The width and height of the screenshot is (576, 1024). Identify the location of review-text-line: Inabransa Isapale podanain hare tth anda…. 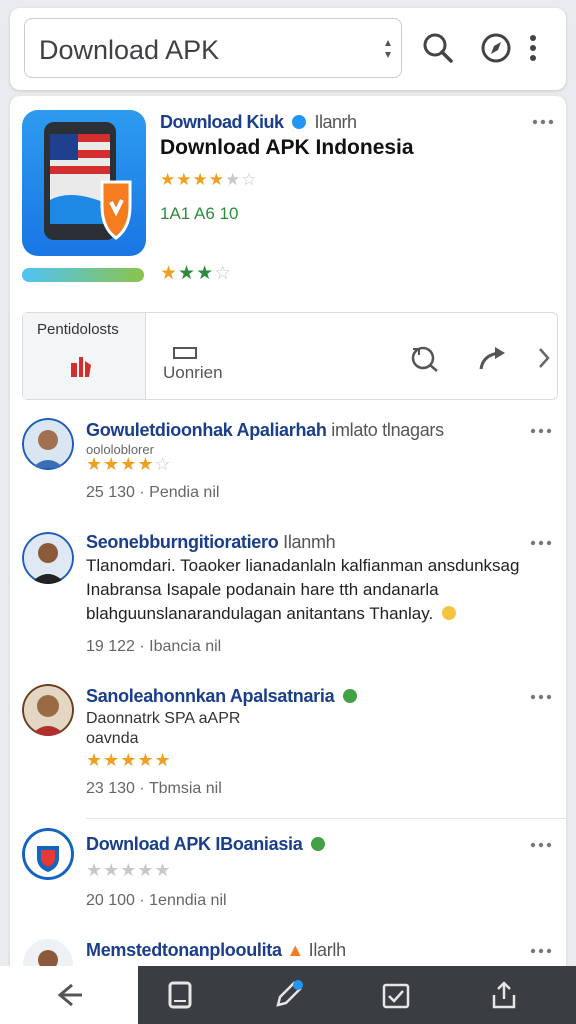
(262, 589).